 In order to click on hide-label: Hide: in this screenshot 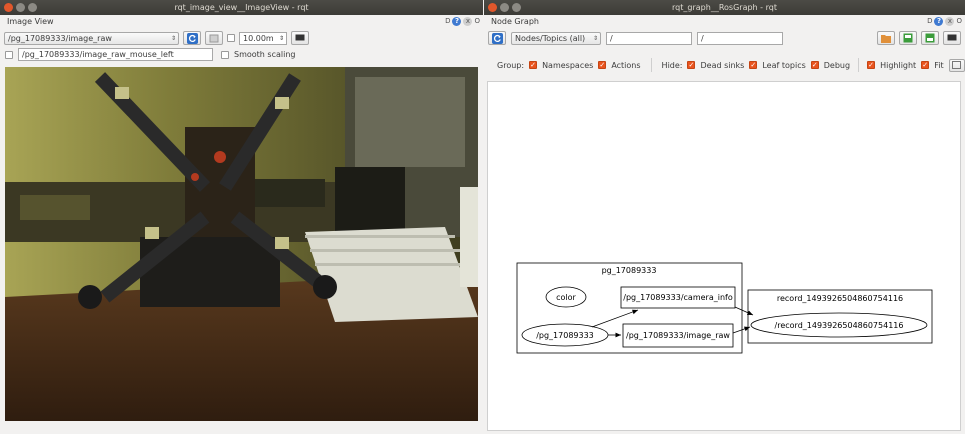, I will do `click(672, 65)`.